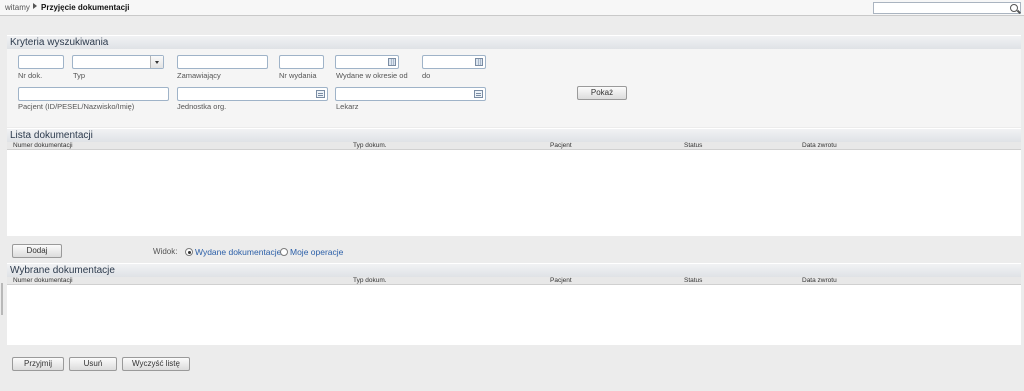  I want to click on lekarz-label: Lekarz, so click(347, 106).